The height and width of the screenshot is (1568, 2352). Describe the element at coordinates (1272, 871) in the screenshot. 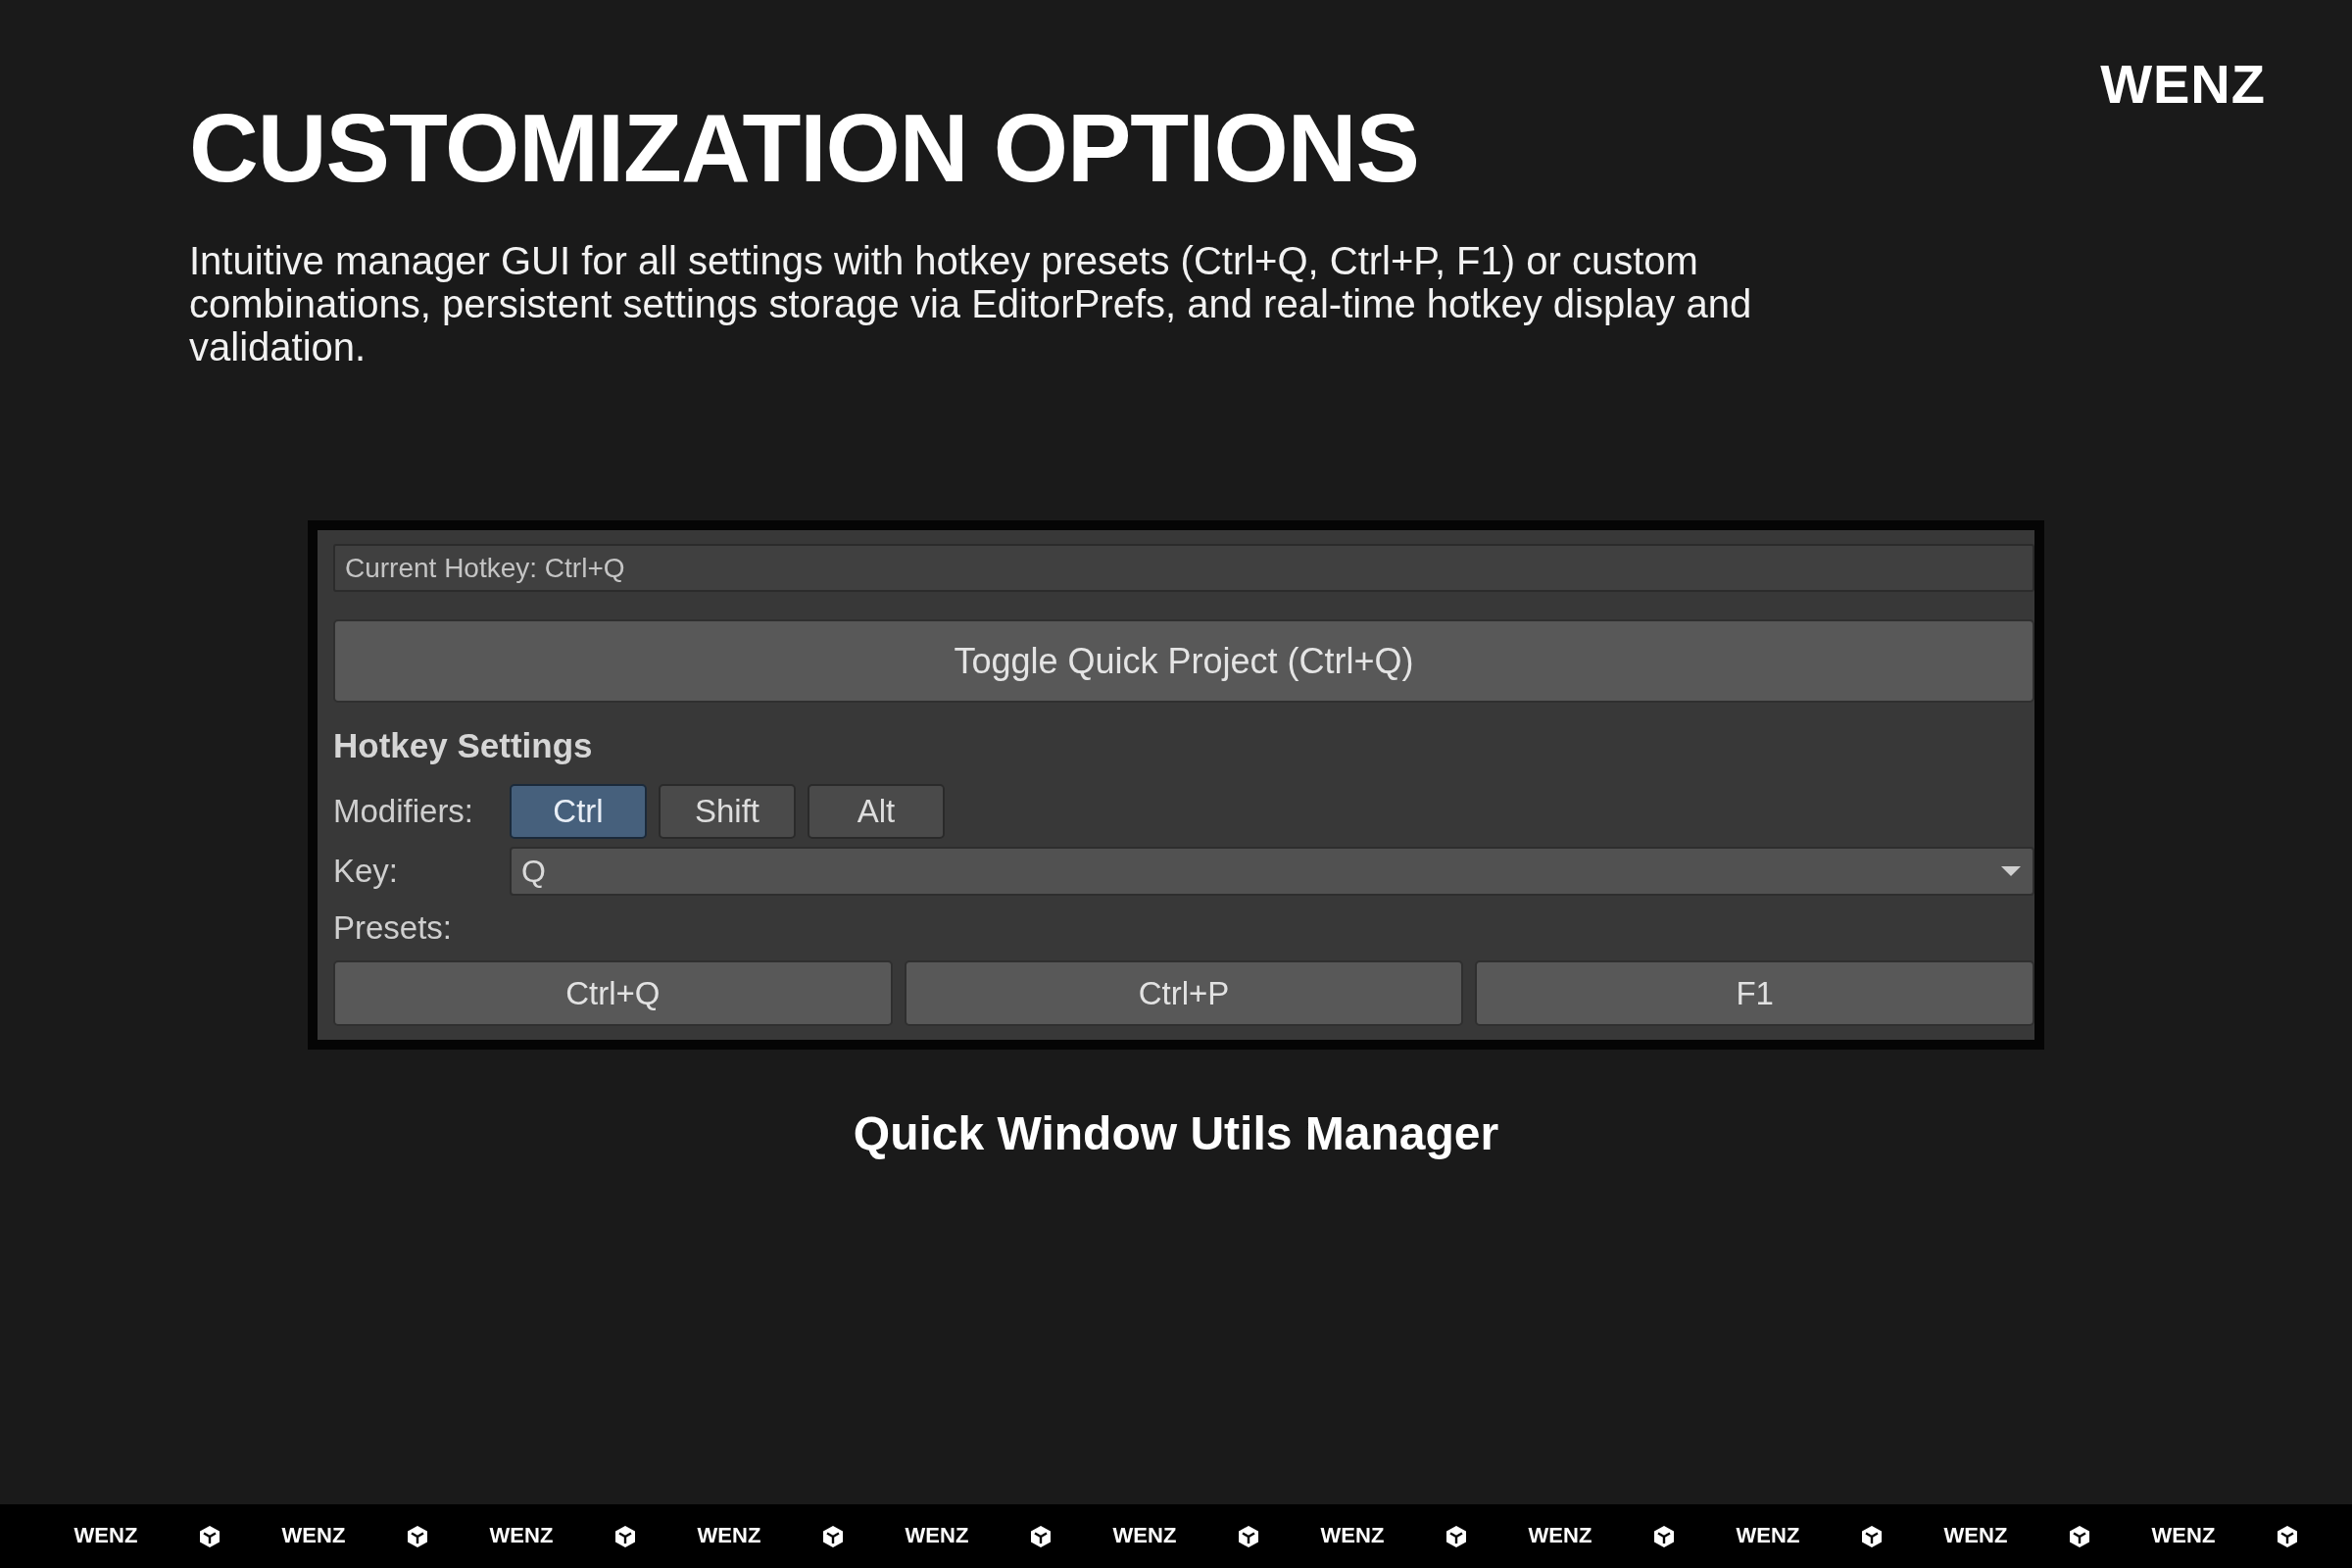

I see `key-dropdown: Q` at that location.